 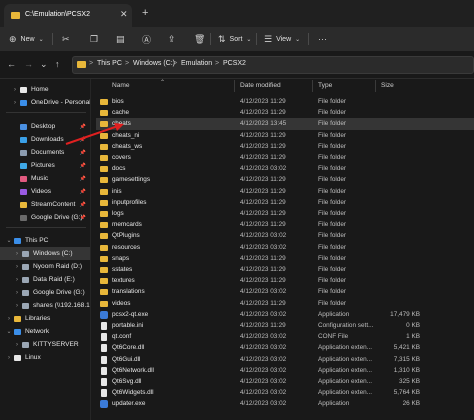 I want to click on delete-button: 🗑, so click(x=199, y=39).